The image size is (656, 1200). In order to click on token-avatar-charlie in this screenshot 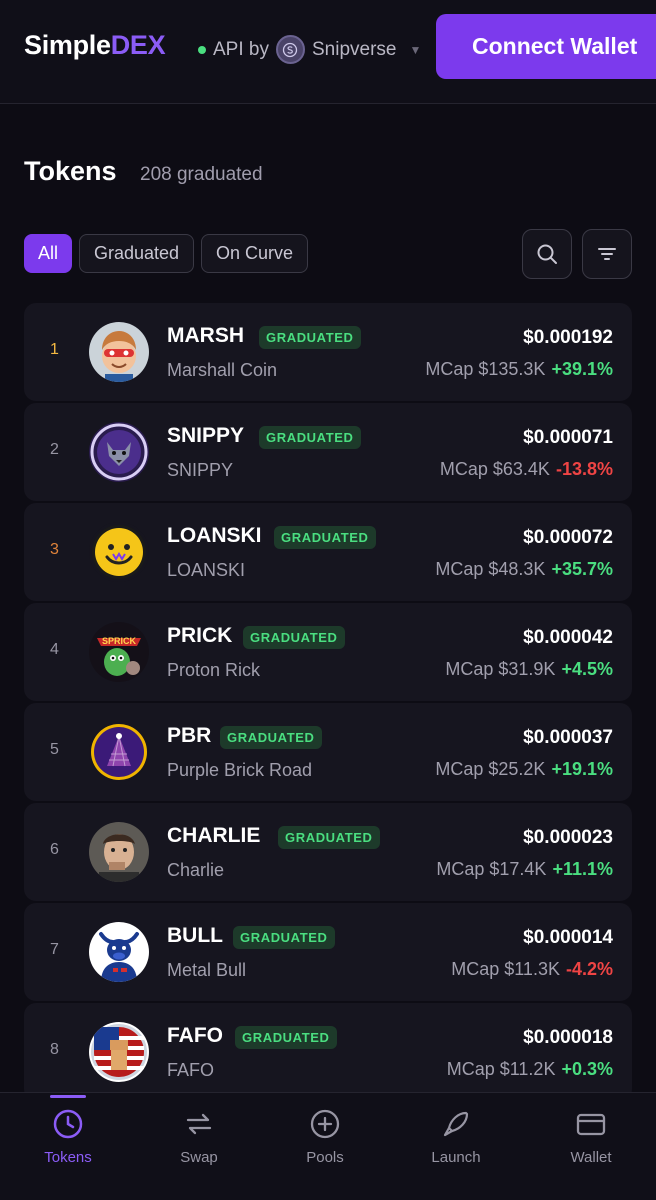, I will do `click(119, 852)`.